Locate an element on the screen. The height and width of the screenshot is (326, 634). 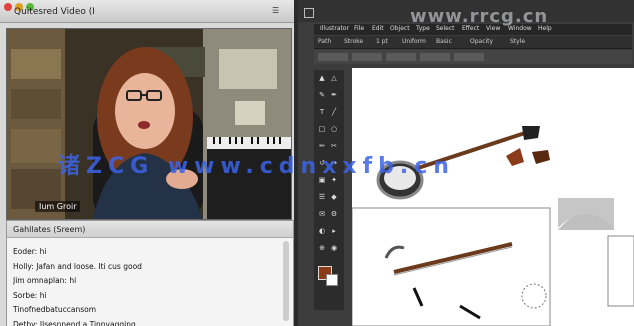
watermark-middle: 诸ZCG www.cdnxxfb.cn is located at coordinates (256, 166).